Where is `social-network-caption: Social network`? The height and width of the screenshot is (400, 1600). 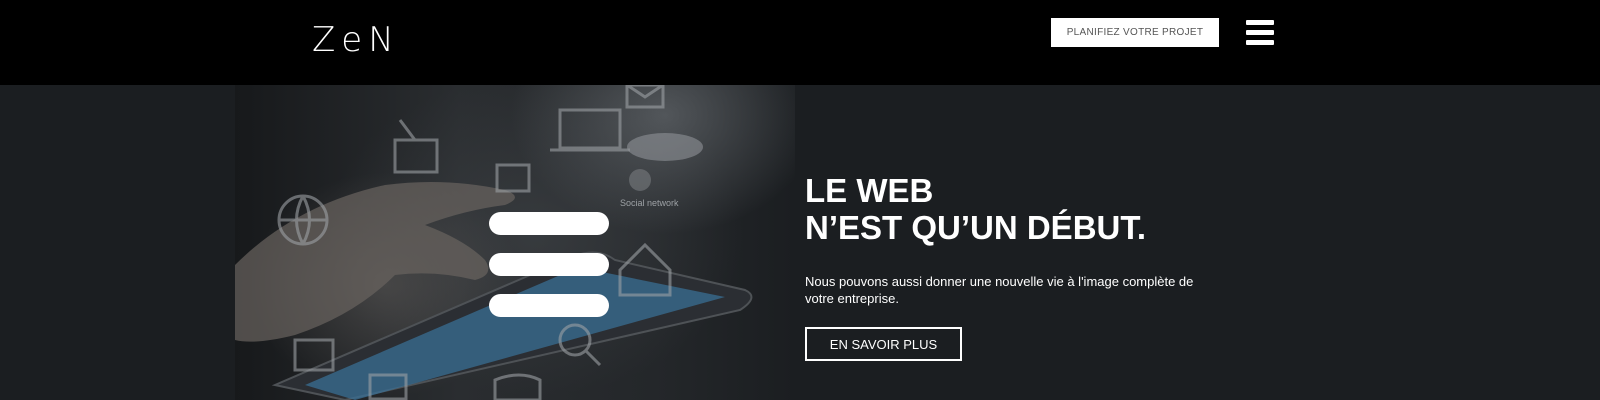
social-network-caption: Social network is located at coordinates (649, 203).